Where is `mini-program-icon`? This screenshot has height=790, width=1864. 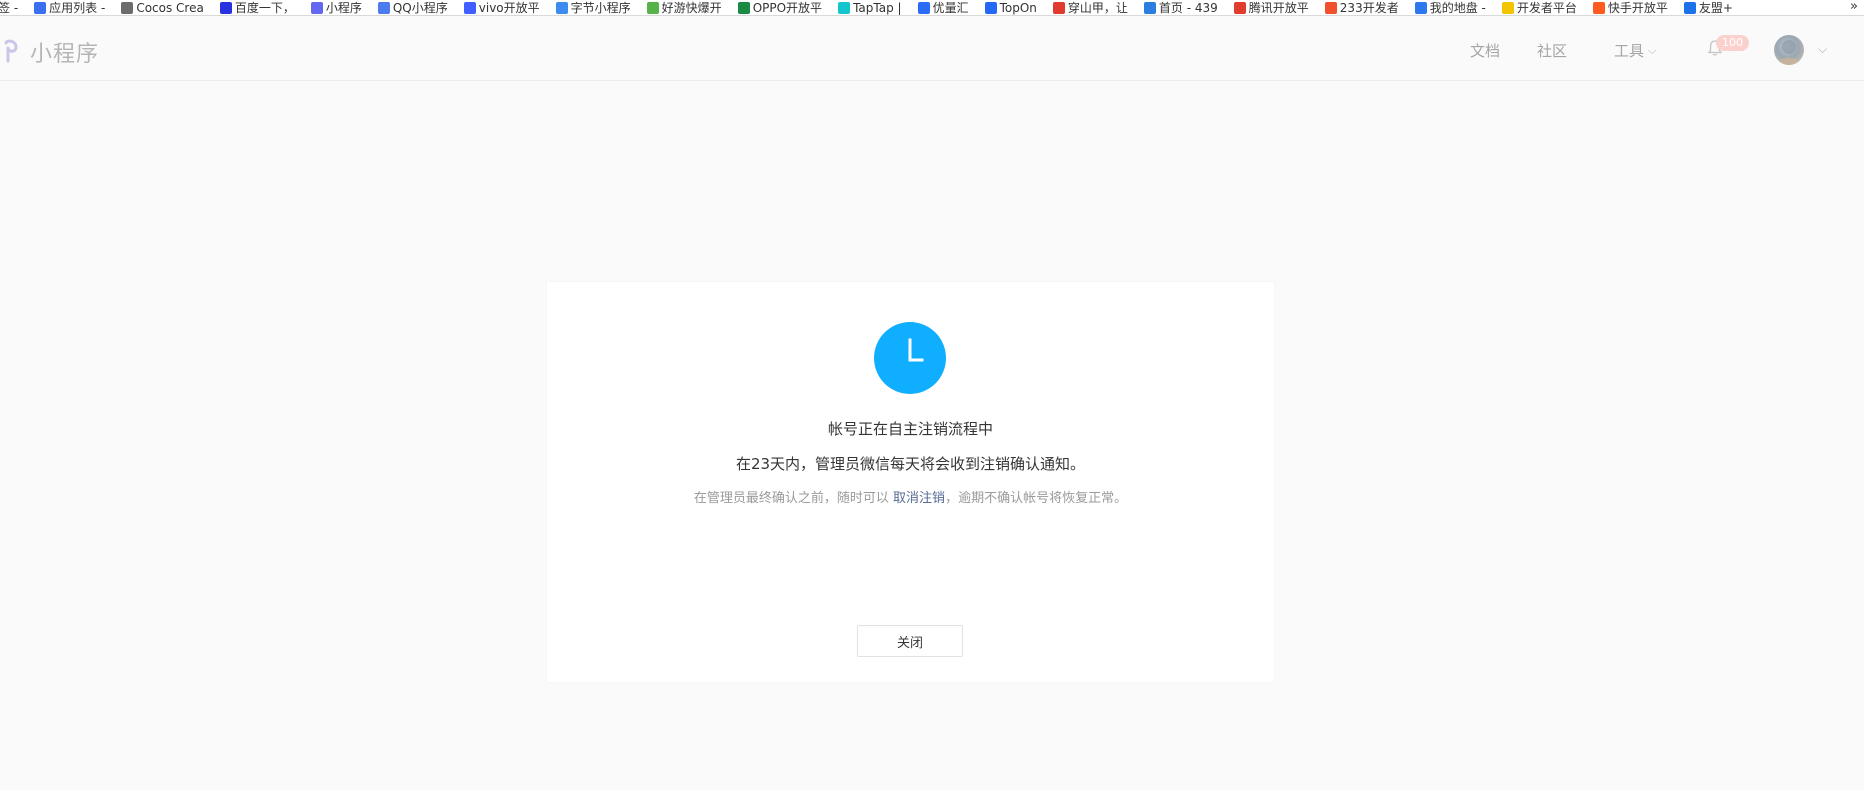 mini-program-icon is located at coordinates (316, 7).